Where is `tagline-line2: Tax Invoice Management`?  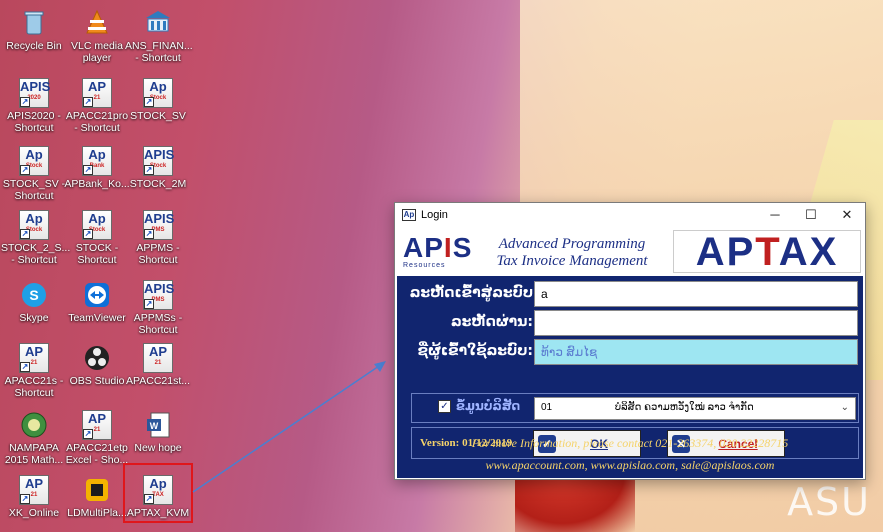 tagline-line2: Tax Invoice Management is located at coordinates (572, 261).